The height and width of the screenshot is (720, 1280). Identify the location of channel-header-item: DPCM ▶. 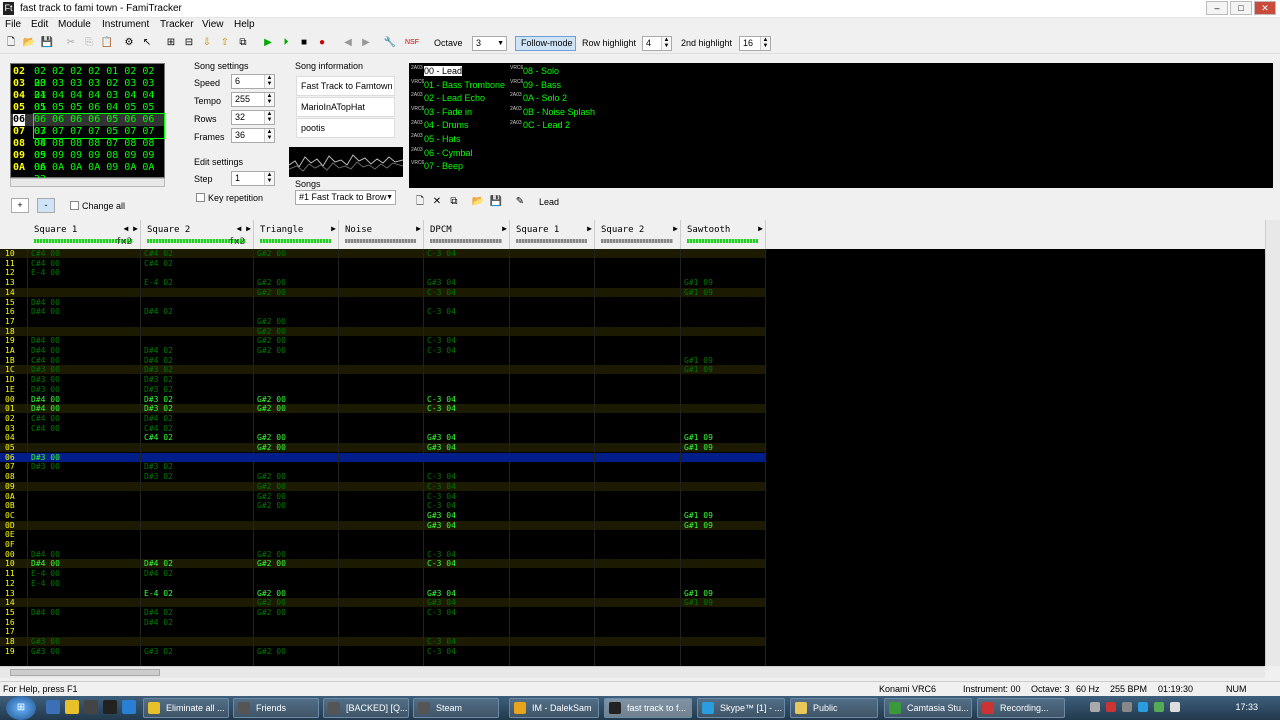
(467, 234).